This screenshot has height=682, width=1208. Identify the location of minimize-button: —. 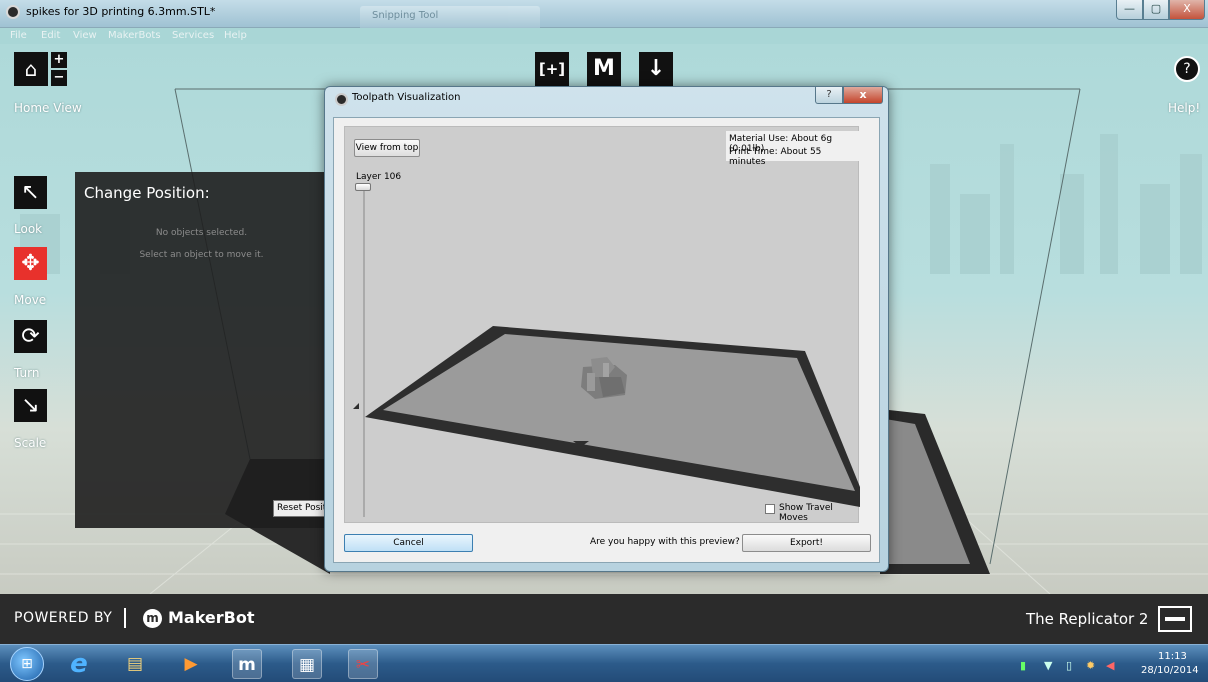
(1129, 10).